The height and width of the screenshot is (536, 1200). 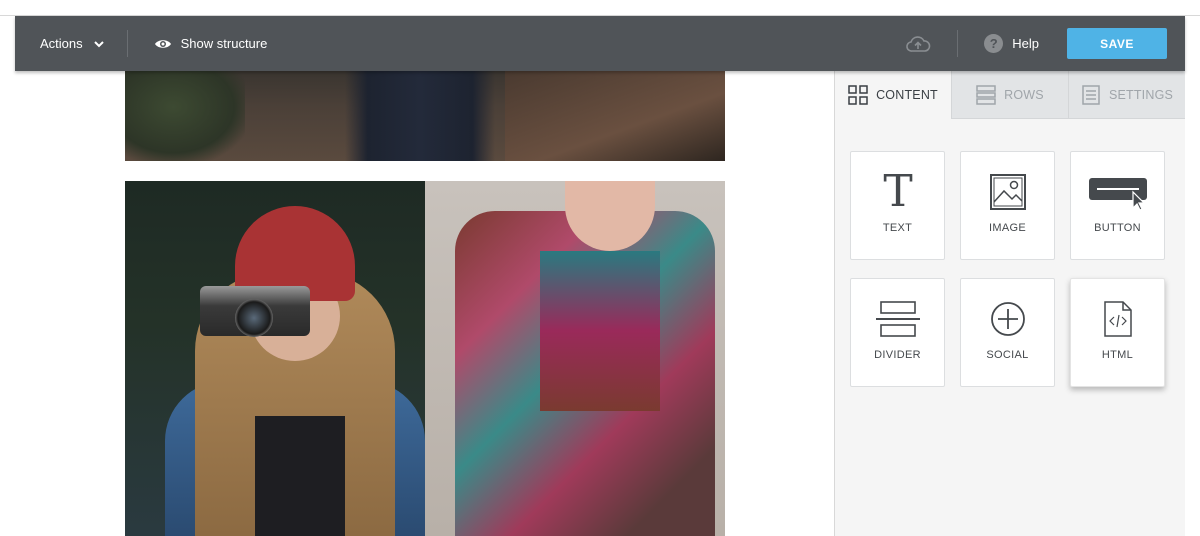 I want to click on content-block-text: T TEXT, so click(x=897, y=205).